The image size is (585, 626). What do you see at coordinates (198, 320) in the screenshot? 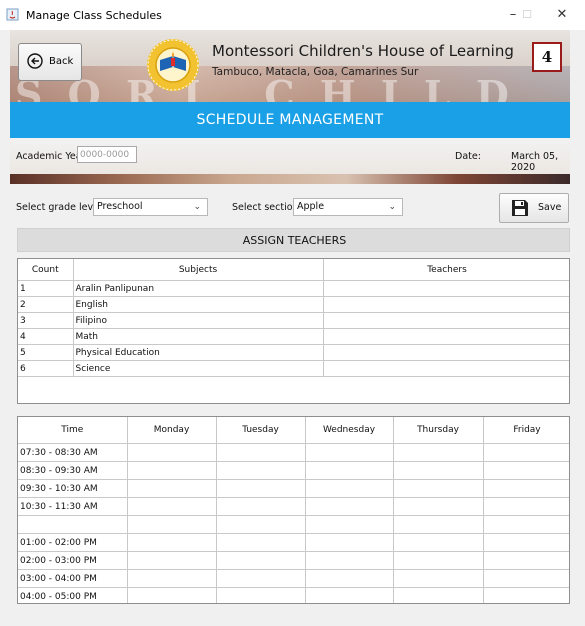
I see `subject-cell: Filipino` at bounding box center [198, 320].